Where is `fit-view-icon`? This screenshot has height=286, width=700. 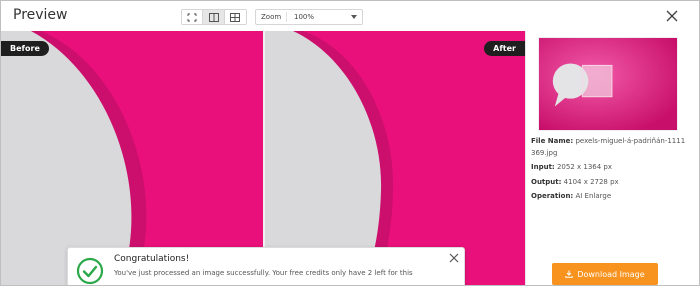
fit-view-icon is located at coordinates (192, 17).